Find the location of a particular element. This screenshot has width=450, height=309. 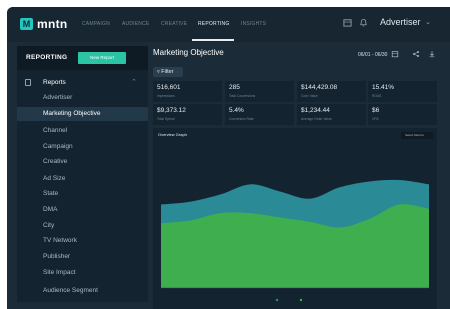

metric-value: $1,234.44 is located at coordinates (315, 110).